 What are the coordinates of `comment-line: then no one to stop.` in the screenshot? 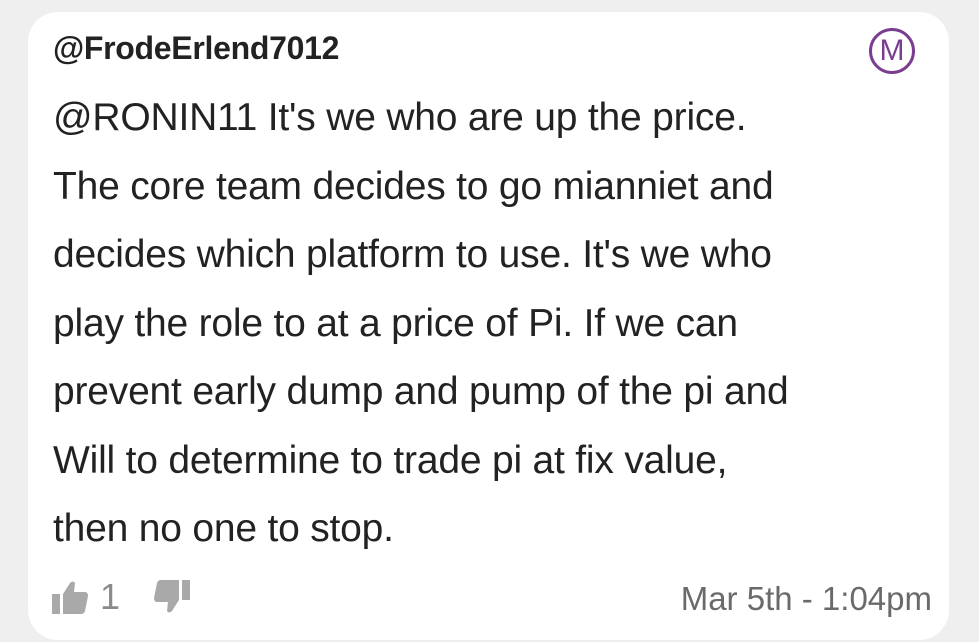 It's located at (223, 528).